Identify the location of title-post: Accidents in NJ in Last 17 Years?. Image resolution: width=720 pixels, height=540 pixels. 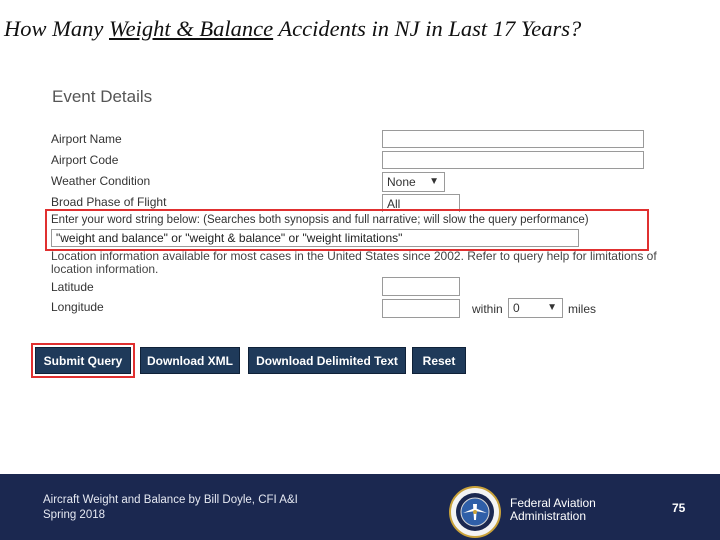
(427, 28).